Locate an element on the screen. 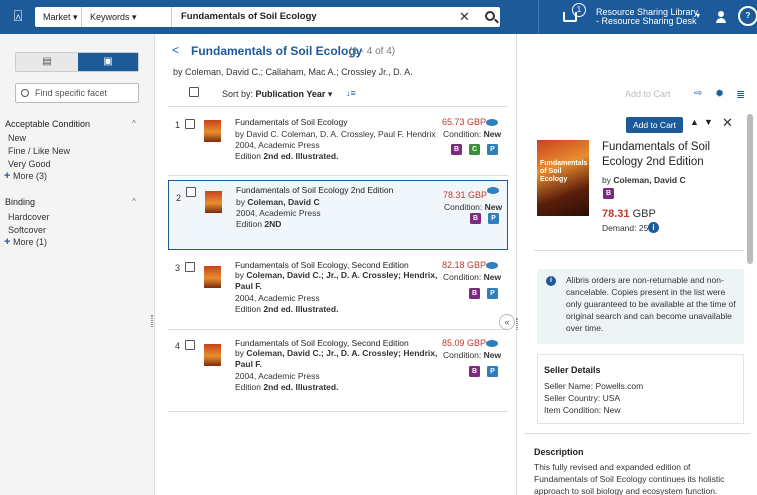 This screenshot has width=757, height=495. row-title: Fundamentals of Soil Ecology 2nd Edition is located at coordinates (341, 190).